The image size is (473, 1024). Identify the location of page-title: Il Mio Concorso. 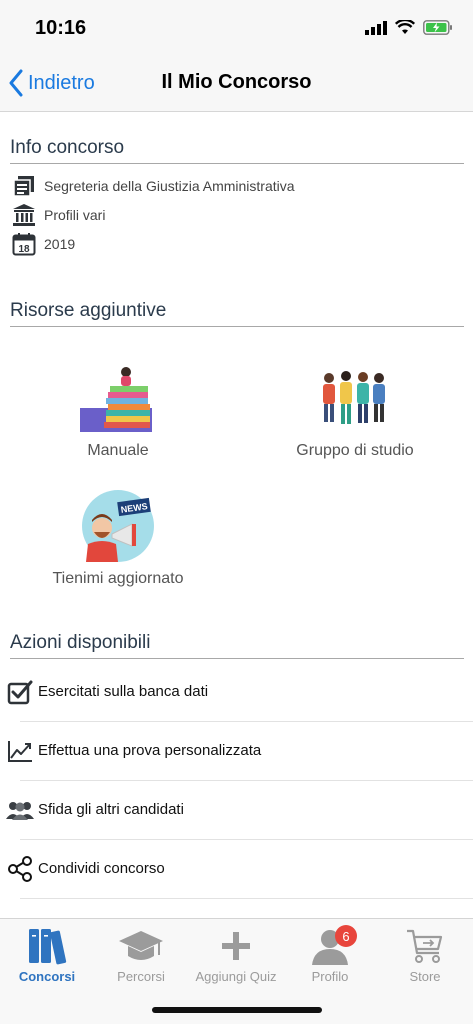
(236, 82).